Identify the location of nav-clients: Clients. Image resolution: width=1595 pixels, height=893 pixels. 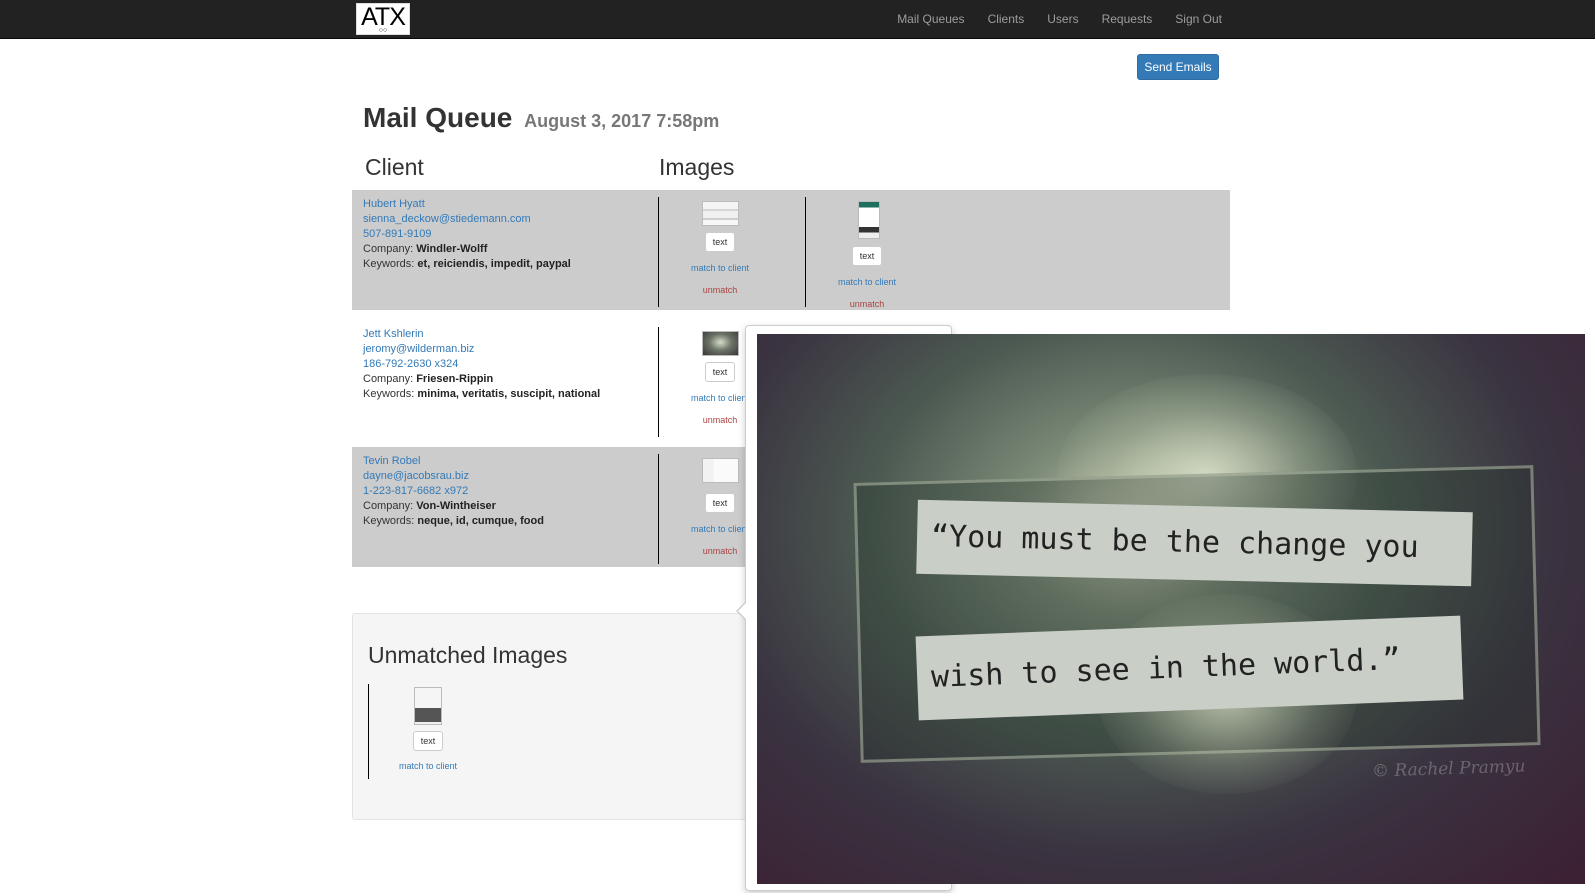
(1006, 19).